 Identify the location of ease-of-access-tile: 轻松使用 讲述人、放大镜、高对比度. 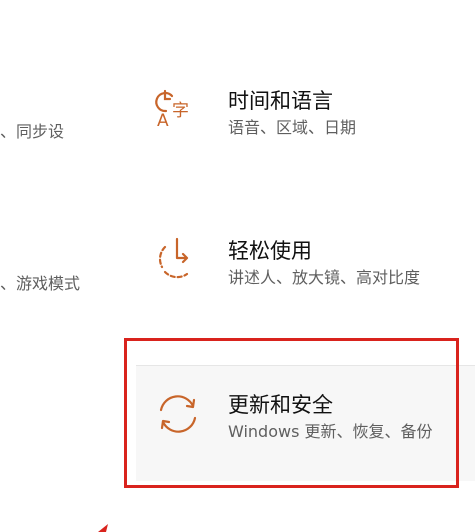
(313, 269).